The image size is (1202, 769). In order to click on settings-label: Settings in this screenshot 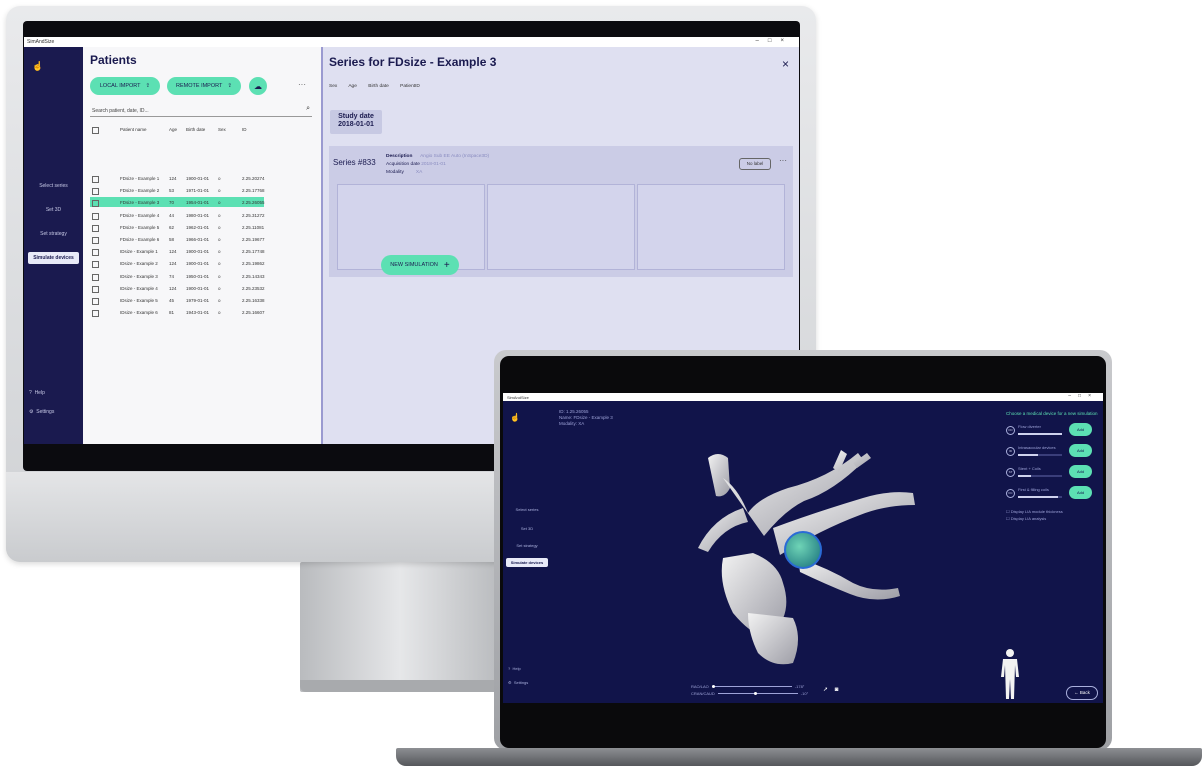, I will do `click(45, 412)`.